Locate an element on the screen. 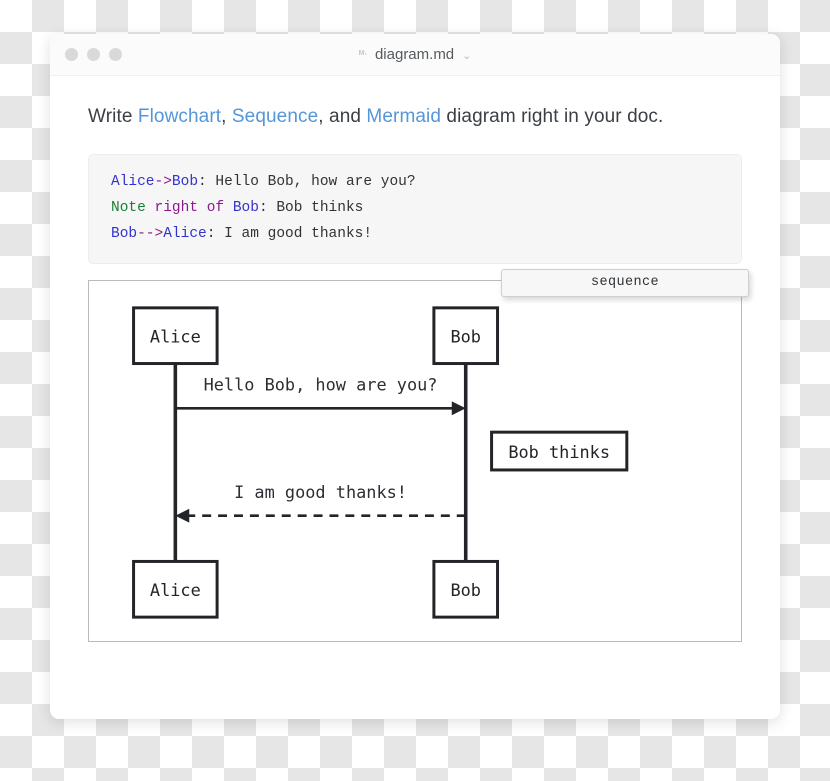  actor-box-bob-bottom: Bob is located at coordinates (466, 589).